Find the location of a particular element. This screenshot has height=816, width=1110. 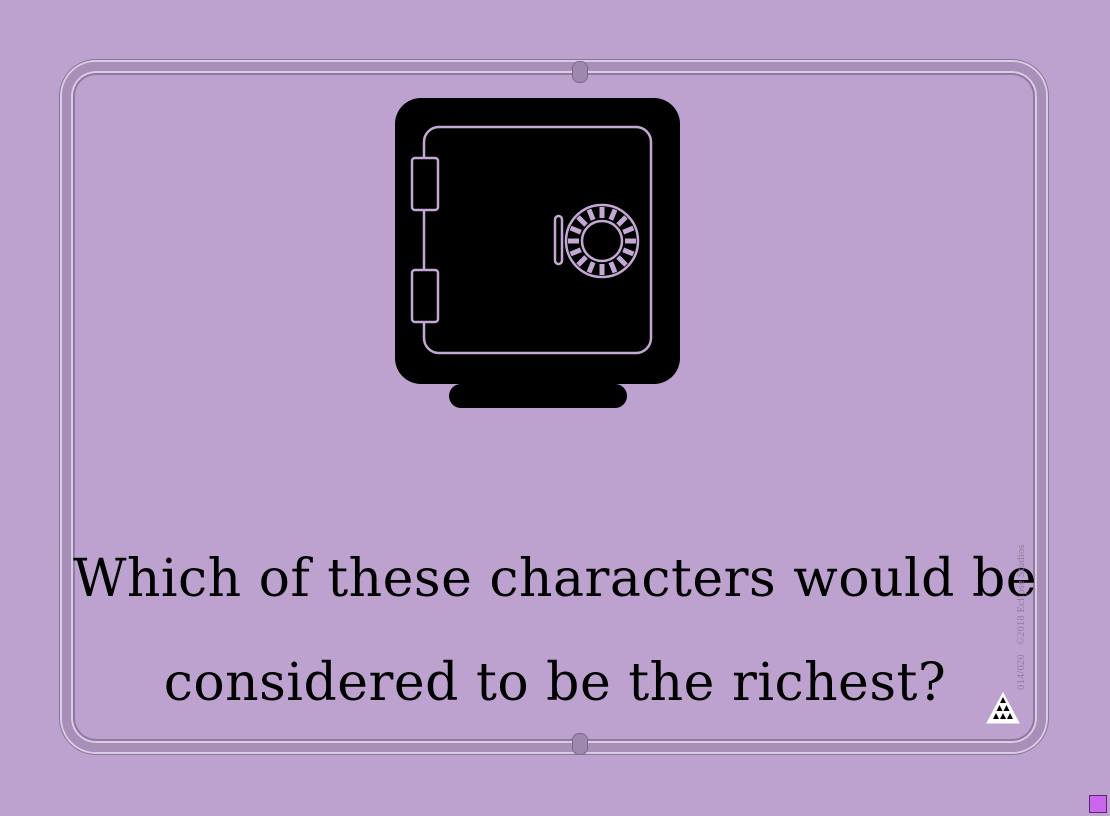

corner-marker is located at coordinates (1098, 804).